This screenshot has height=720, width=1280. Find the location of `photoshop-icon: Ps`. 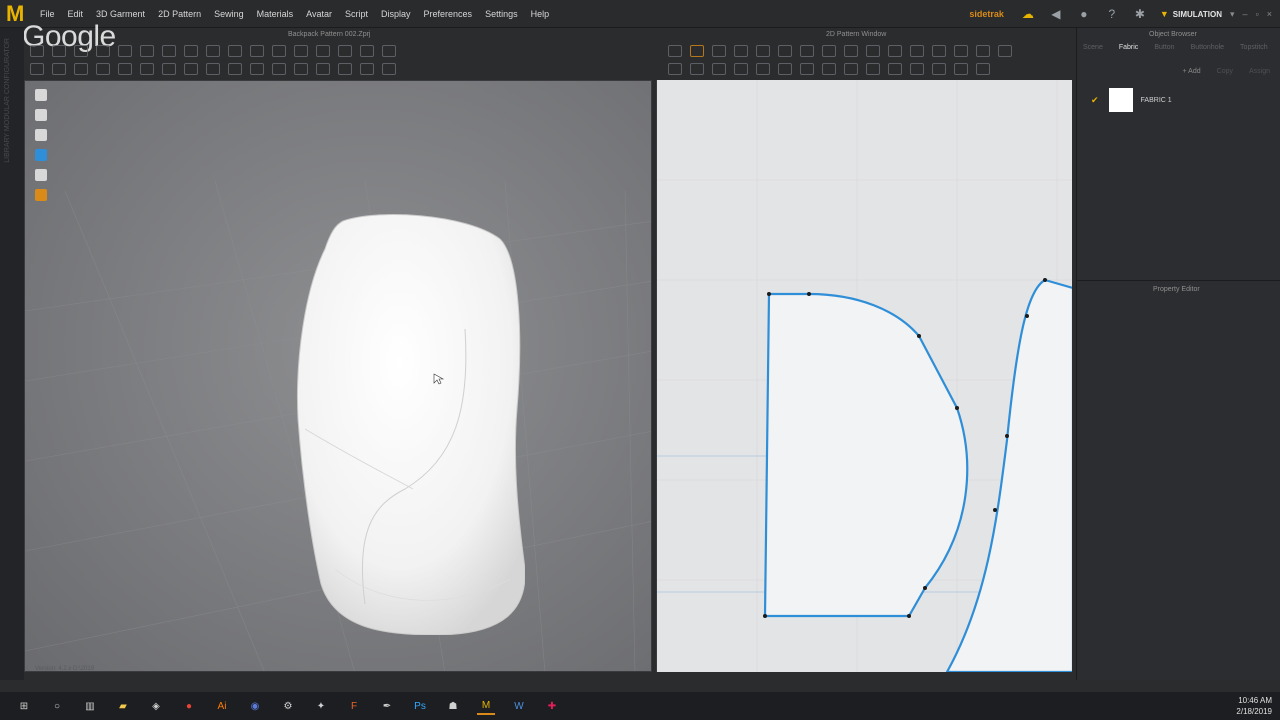

photoshop-icon: Ps is located at coordinates (420, 706).